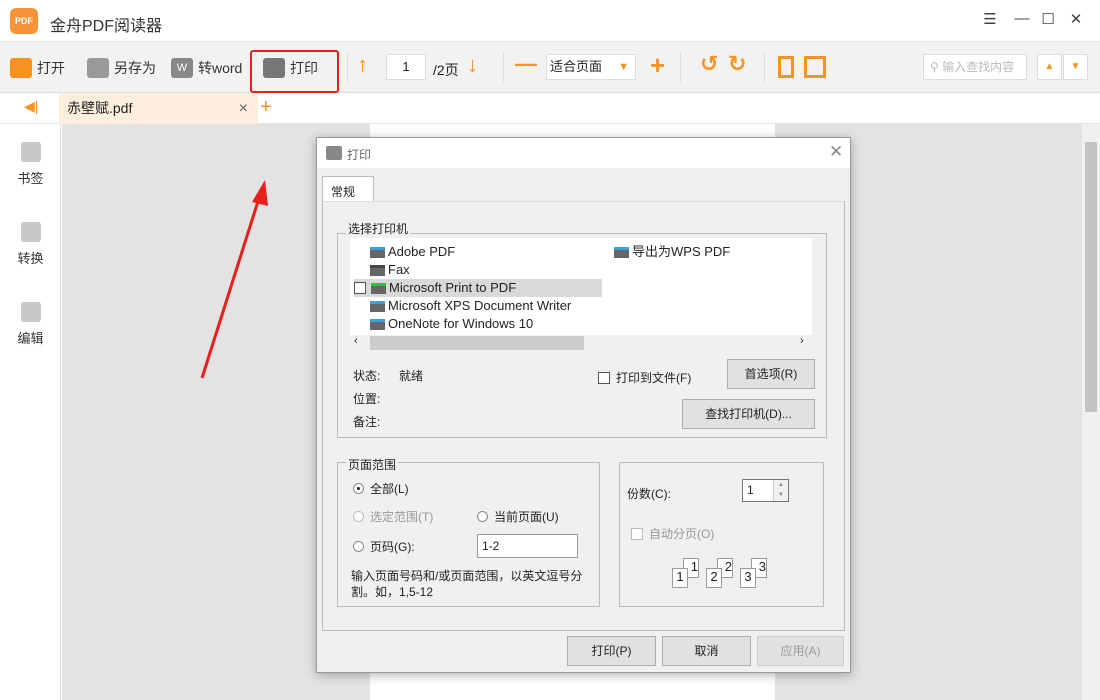 This screenshot has width=1100, height=700. Describe the element at coordinates (1075, 67) in the screenshot. I see `search-next-button: ▼` at that location.